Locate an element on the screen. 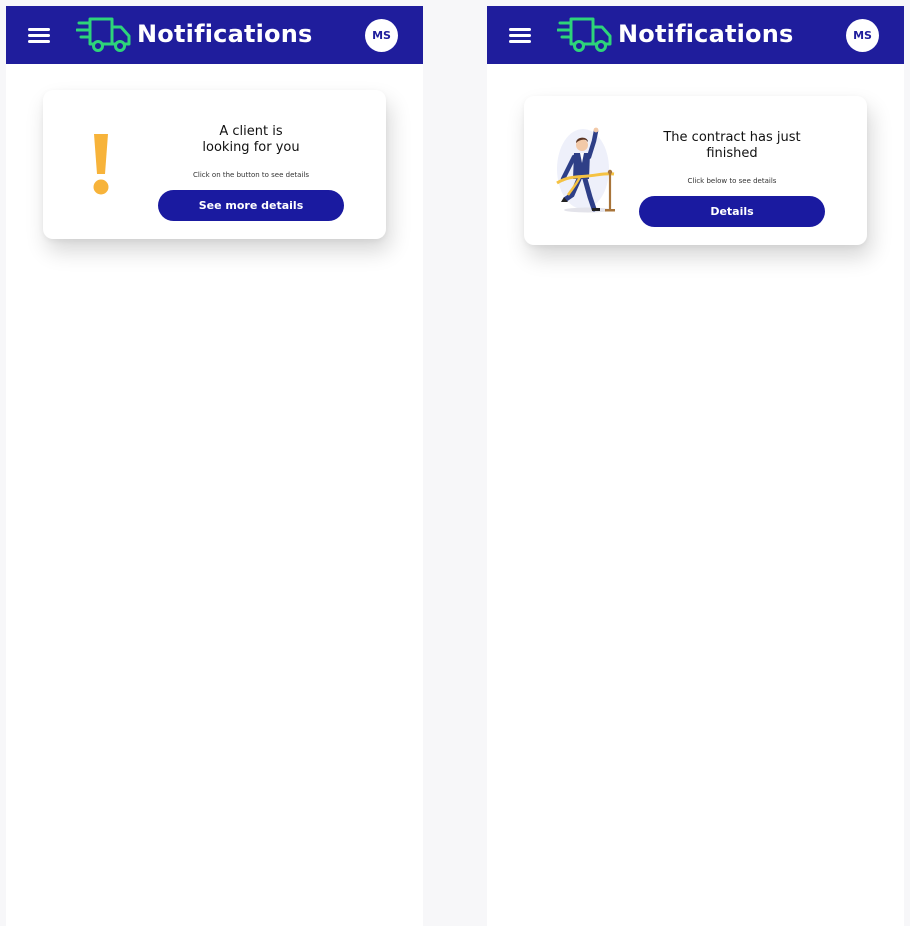  finish-line-illustration-icon is located at coordinates (585, 170).